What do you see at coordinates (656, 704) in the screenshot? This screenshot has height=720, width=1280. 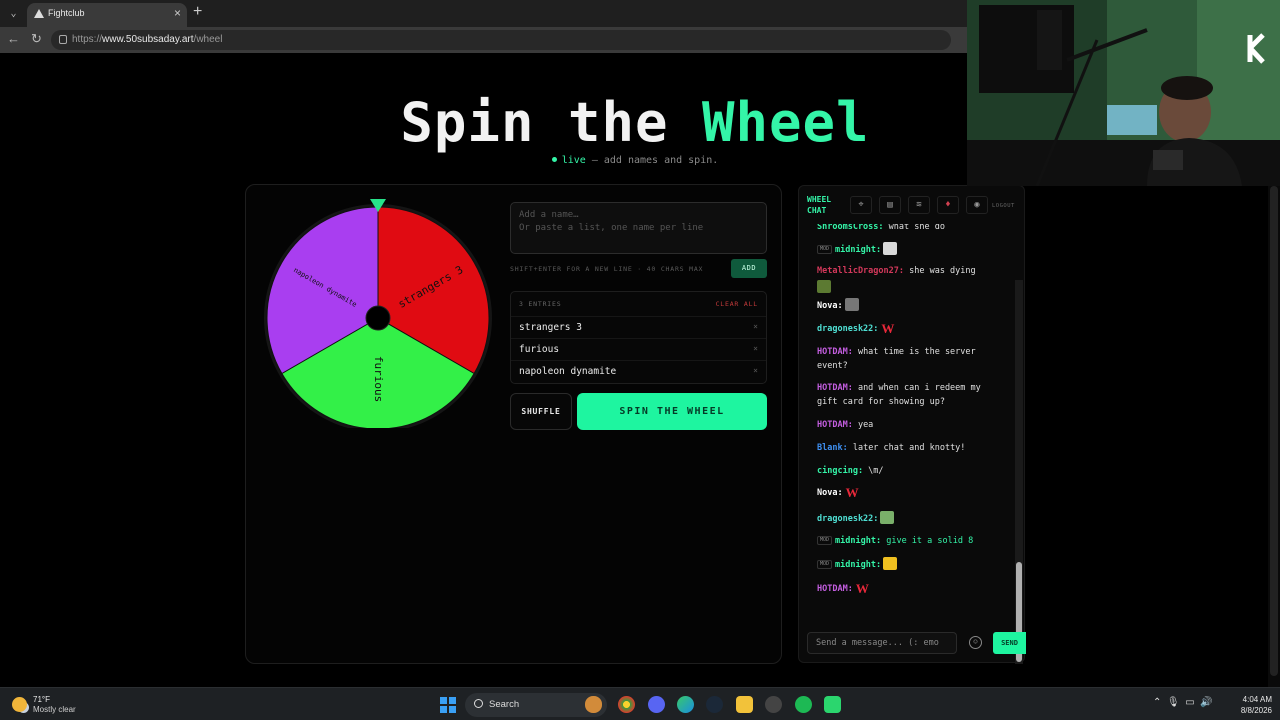 I see `discord-icon` at bounding box center [656, 704].